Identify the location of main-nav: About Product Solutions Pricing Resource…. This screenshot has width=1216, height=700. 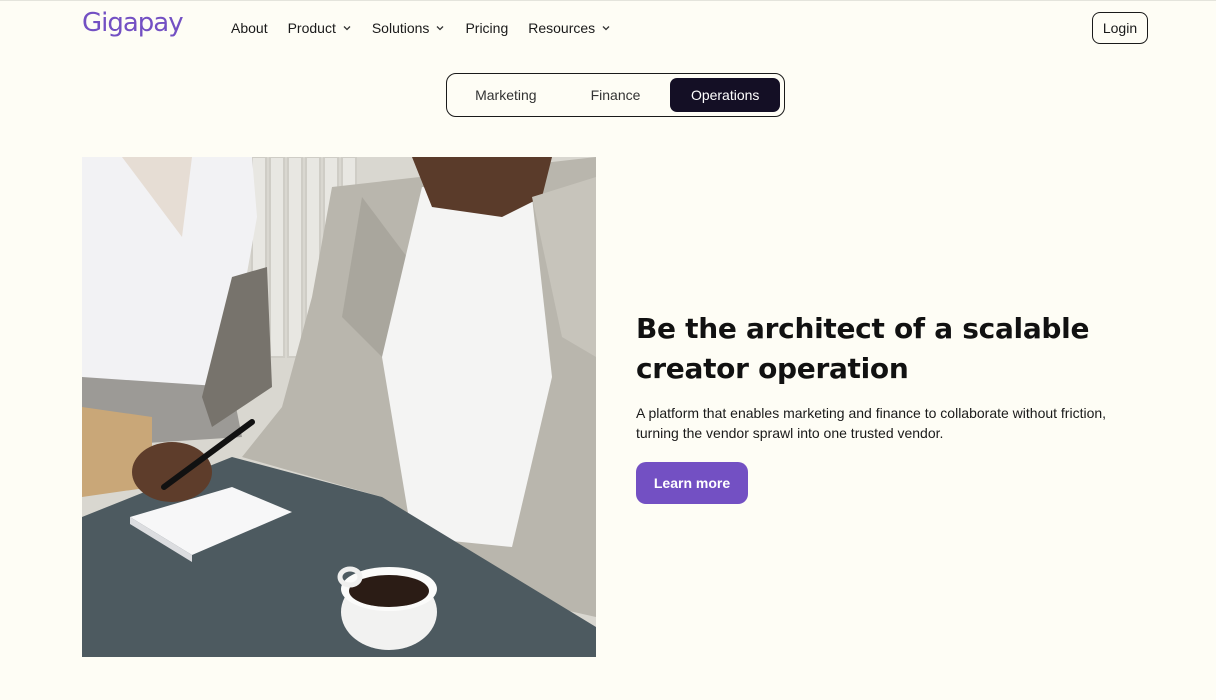
(421, 28).